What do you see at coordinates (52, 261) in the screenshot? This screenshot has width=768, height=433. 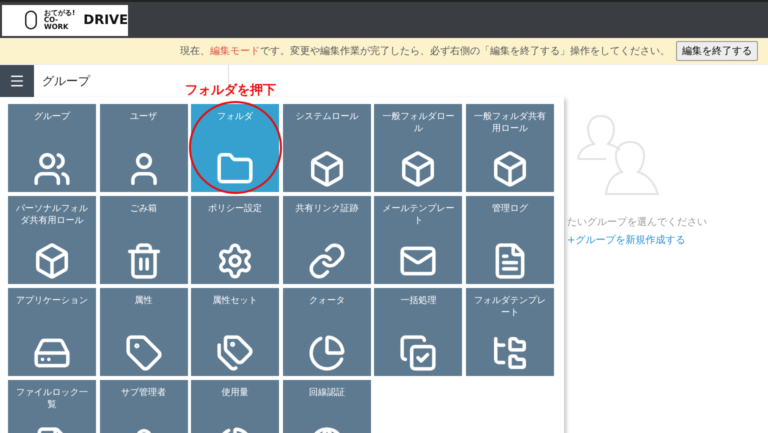 I see `cube-icon` at bounding box center [52, 261].